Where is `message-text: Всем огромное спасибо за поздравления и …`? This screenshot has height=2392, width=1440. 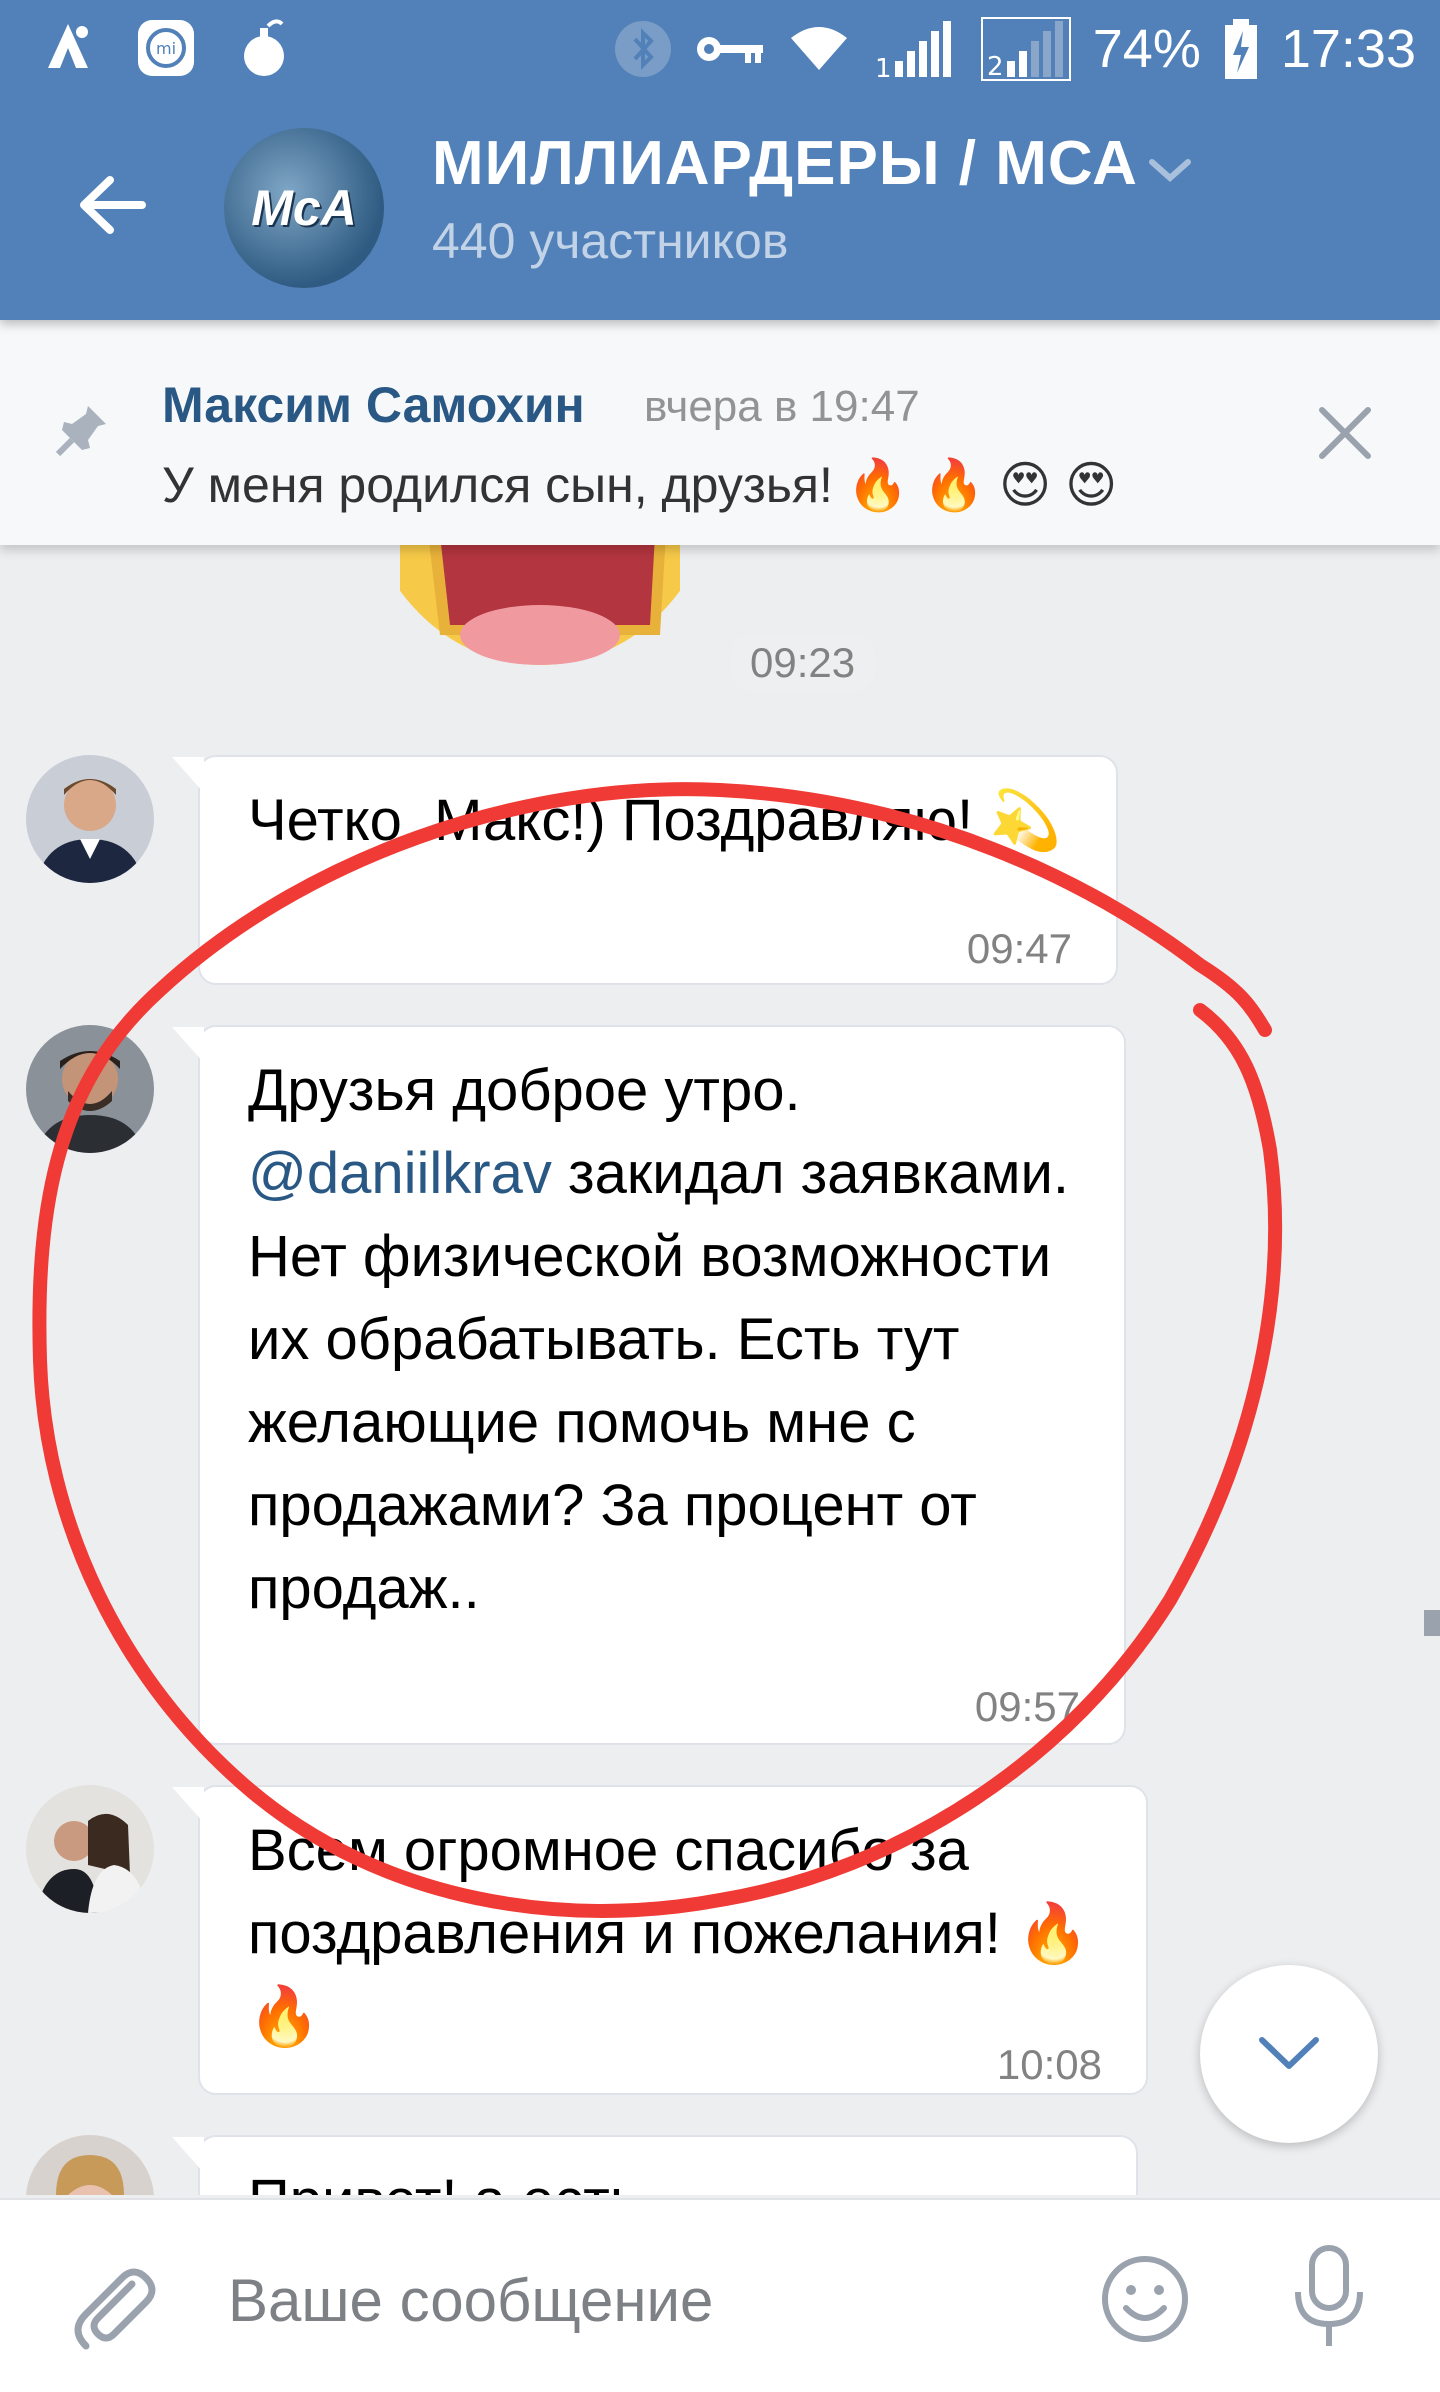
message-text: Всем огромное спасибо за поздравления и … is located at coordinates (669, 1933).